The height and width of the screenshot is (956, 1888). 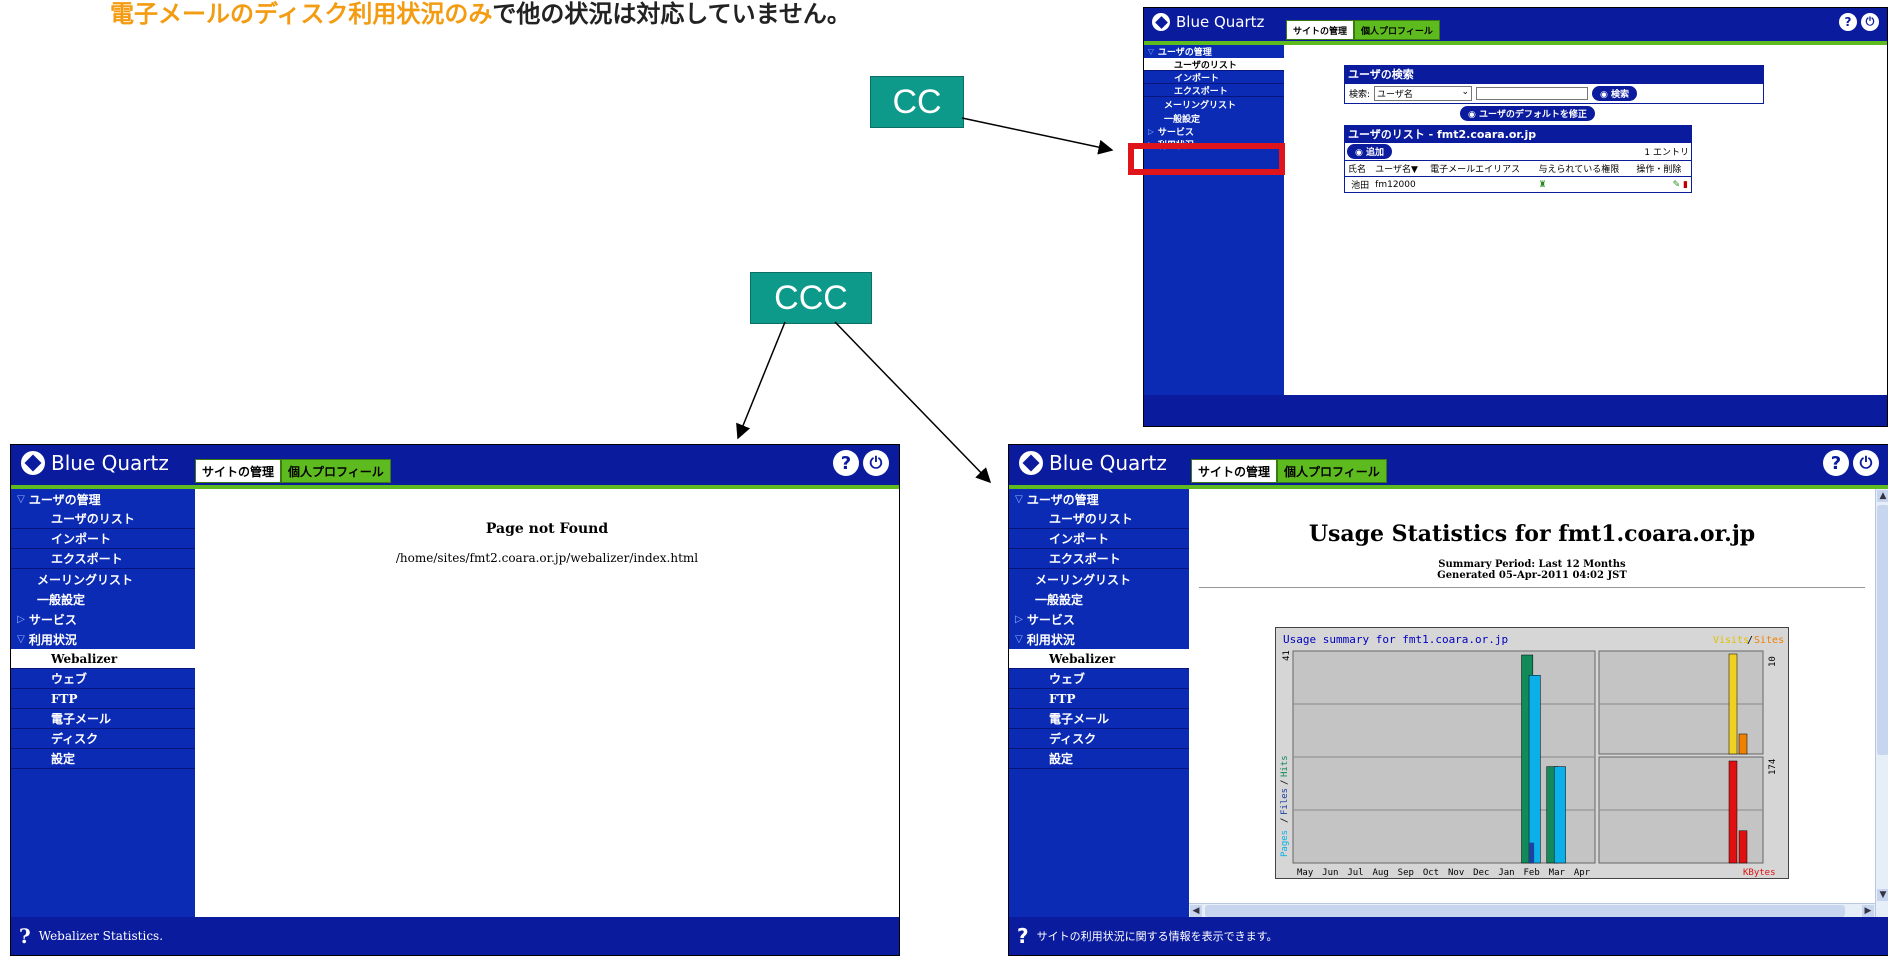 What do you see at coordinates (1330, 873) in the screenshot?
I see `month-label-jun: Jun` at bounding box center [1330, 873].